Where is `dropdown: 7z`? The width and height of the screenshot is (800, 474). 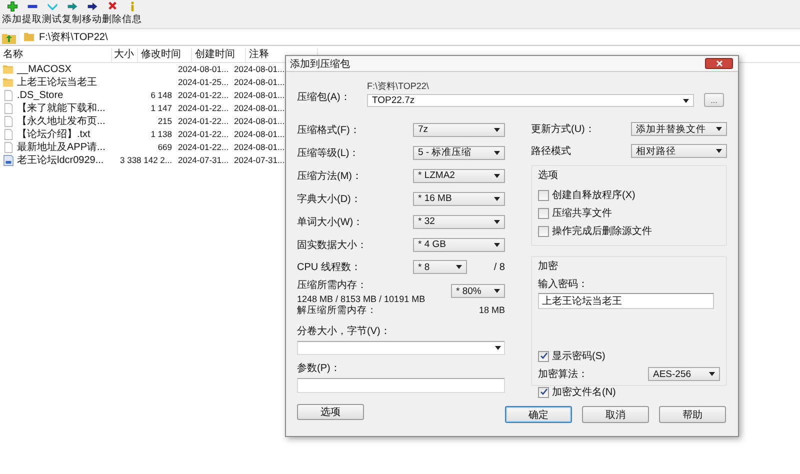
dropdown: 7z is located at coordinates (459, 129).